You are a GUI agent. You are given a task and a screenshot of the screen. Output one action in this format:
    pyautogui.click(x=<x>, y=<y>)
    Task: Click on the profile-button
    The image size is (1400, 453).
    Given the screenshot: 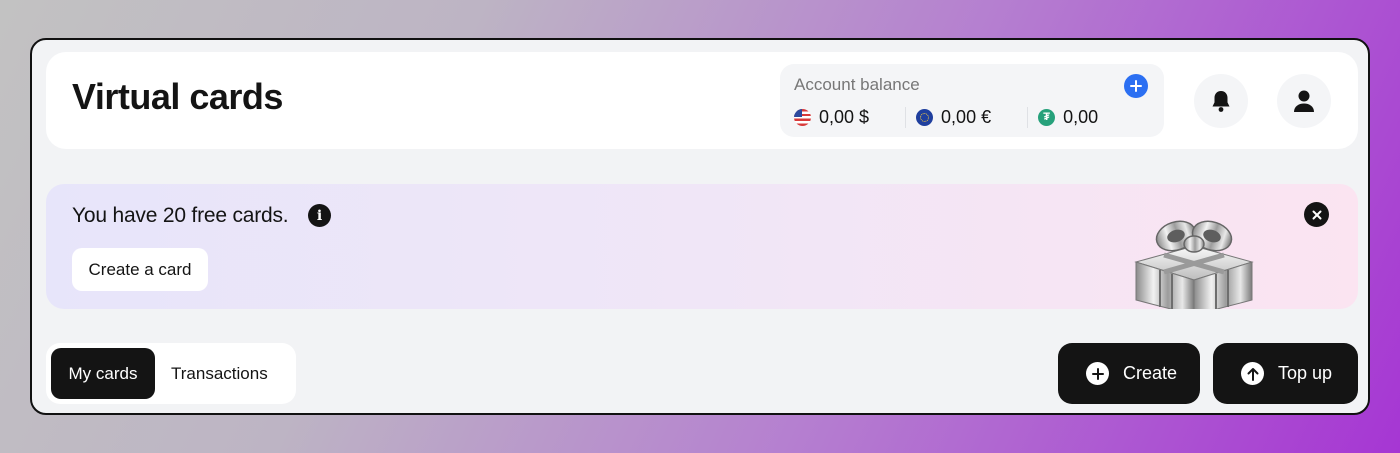 What is the action you would take?
    pyautogui.click(x=1304, y=101)
    